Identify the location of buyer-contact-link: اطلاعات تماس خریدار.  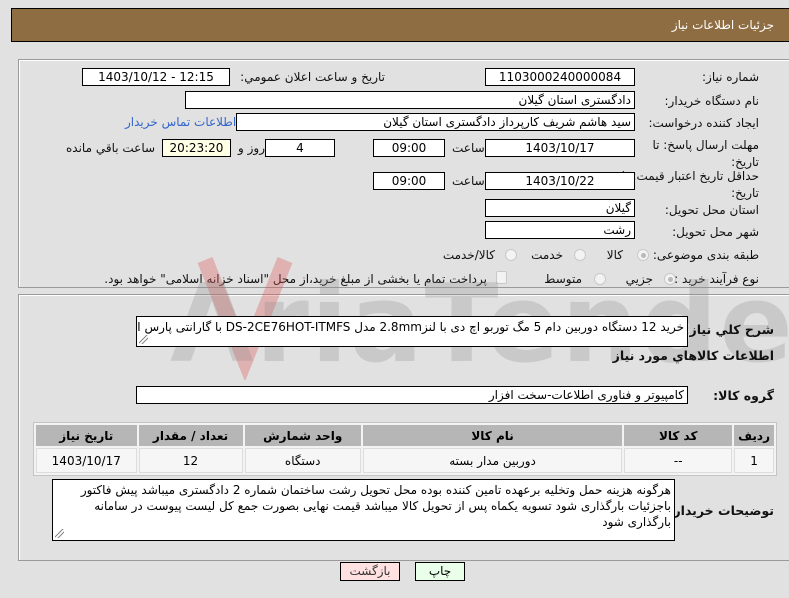
(180, 122).